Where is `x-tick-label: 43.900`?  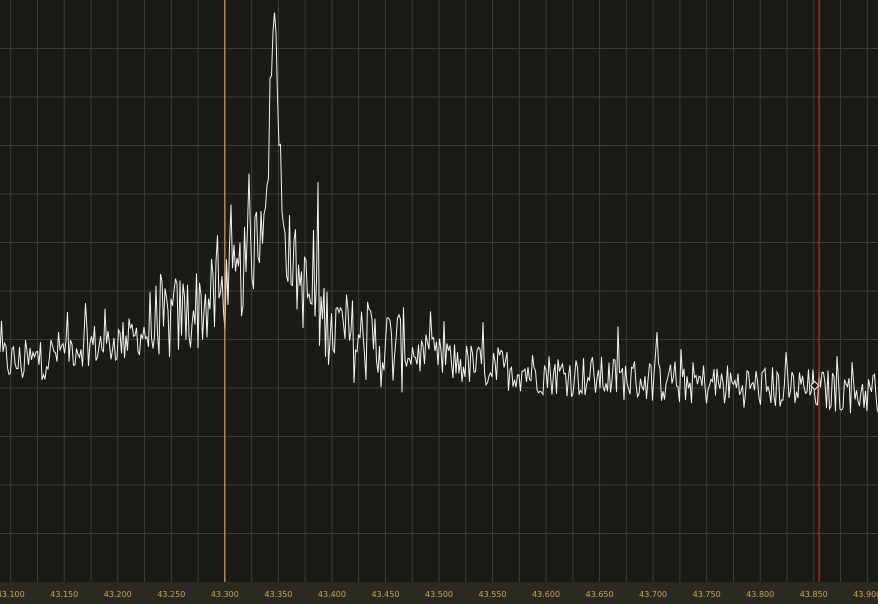 x-tick-label: 43.900 is located at coordinates (865, 594).